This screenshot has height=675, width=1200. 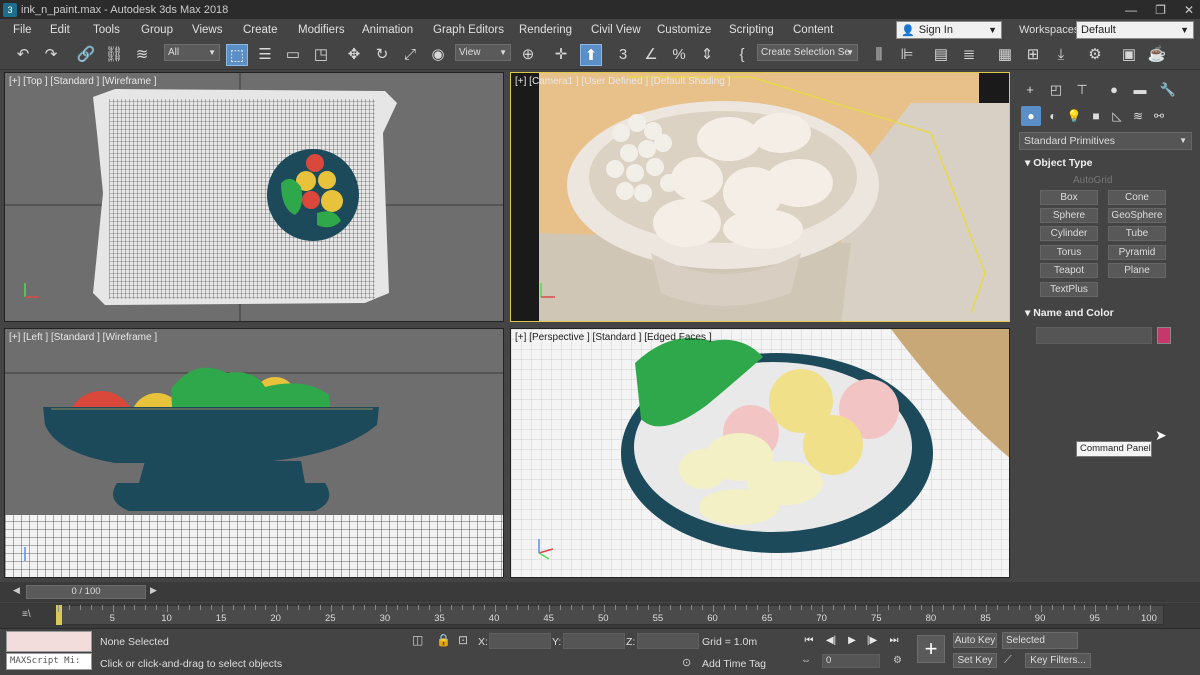 What do you see at coordinates (831, 641) in the screenshot?
I see `previous-frame-icon: ◀|` at bounding box center [831, 641].